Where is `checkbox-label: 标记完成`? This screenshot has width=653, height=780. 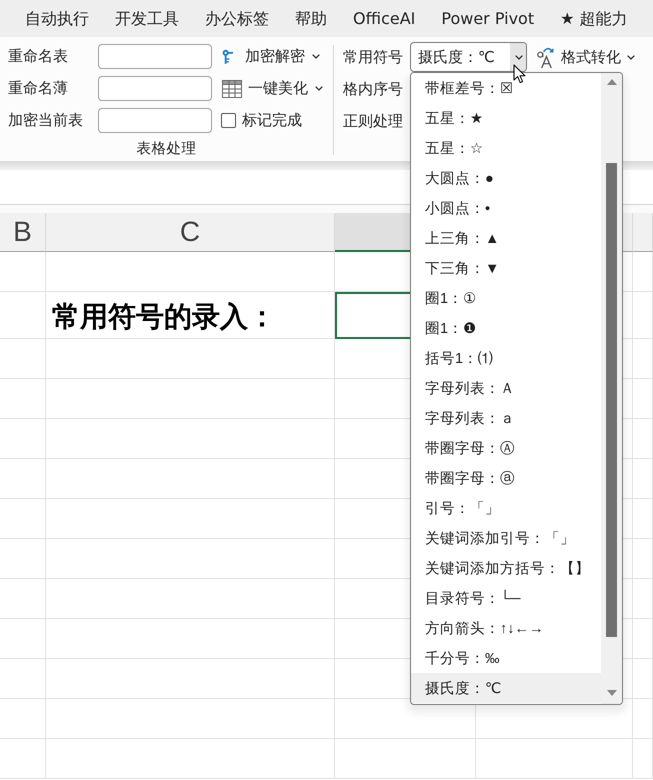
checkbox-label: 标记完成 is located at coordinates (272, 120).